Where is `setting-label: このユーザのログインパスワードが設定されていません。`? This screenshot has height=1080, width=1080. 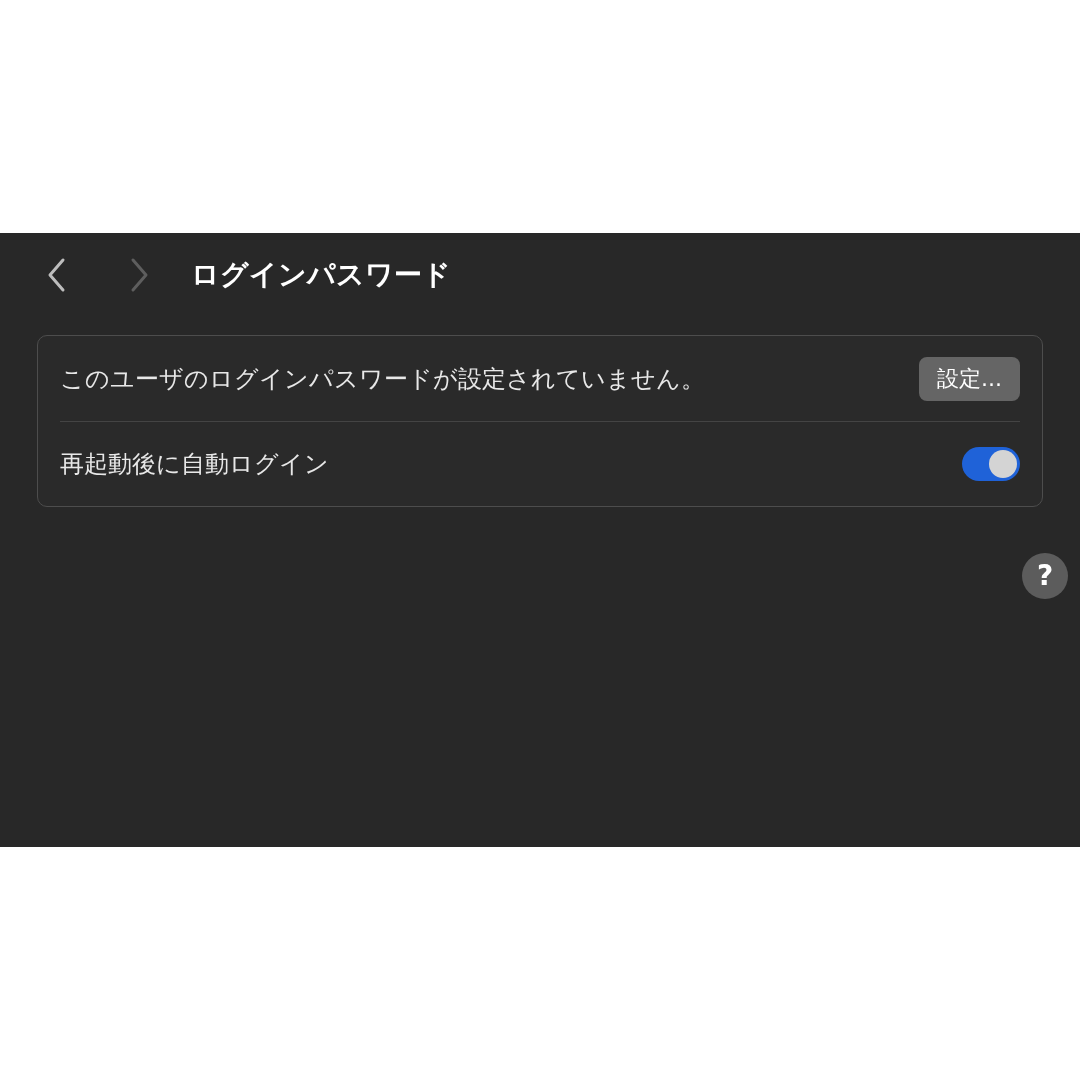
setting-label: このユーザのログインパスワードが設定されていません。 is located at coordinates (382, 379).